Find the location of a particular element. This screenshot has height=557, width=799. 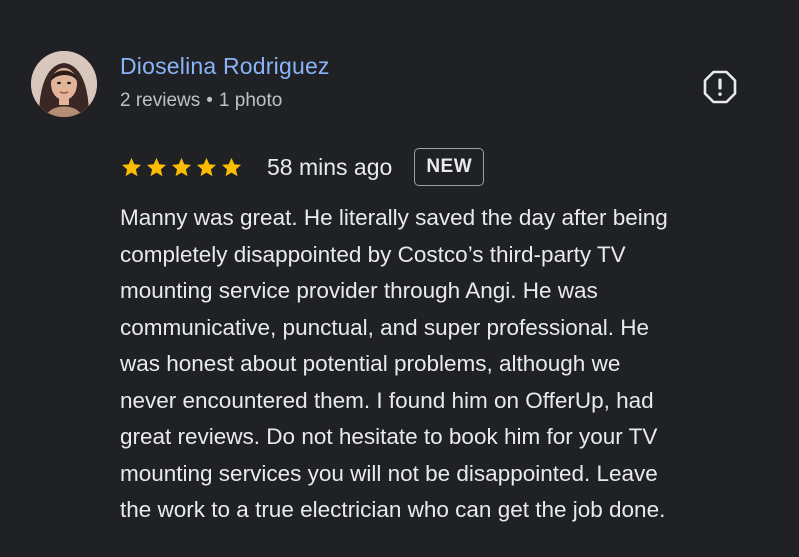

reviewer-meta: 2 reviews • 1 photo is located at coordinates (201, 101).